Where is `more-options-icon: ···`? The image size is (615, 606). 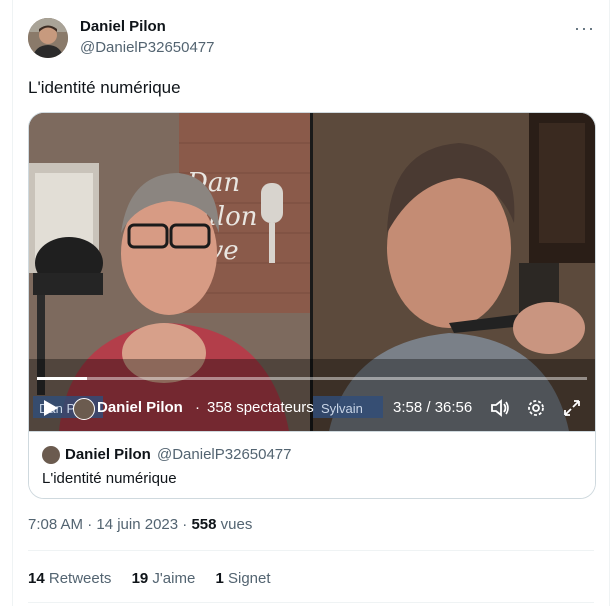
more-options-icon: ··· is located at coordinates (584, 28).